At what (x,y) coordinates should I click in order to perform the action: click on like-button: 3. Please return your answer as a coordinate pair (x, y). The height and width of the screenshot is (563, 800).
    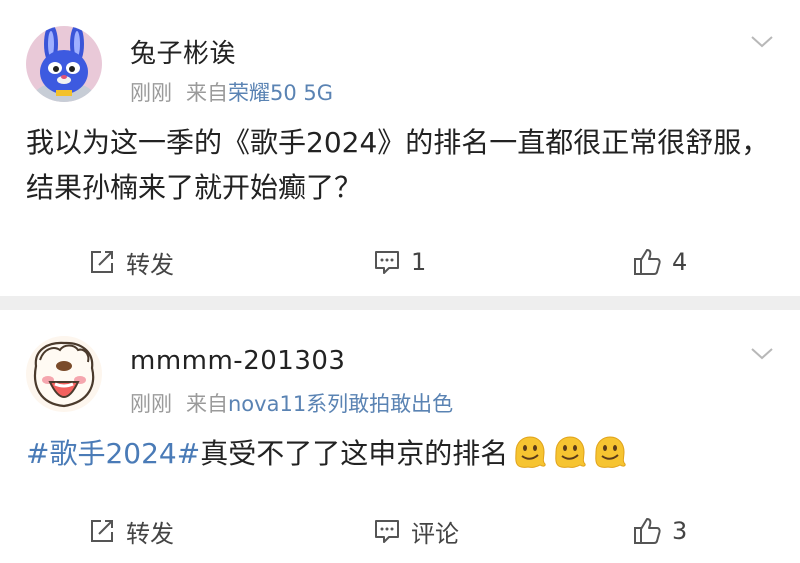
    Looking at the image, I should click on (659, 531).